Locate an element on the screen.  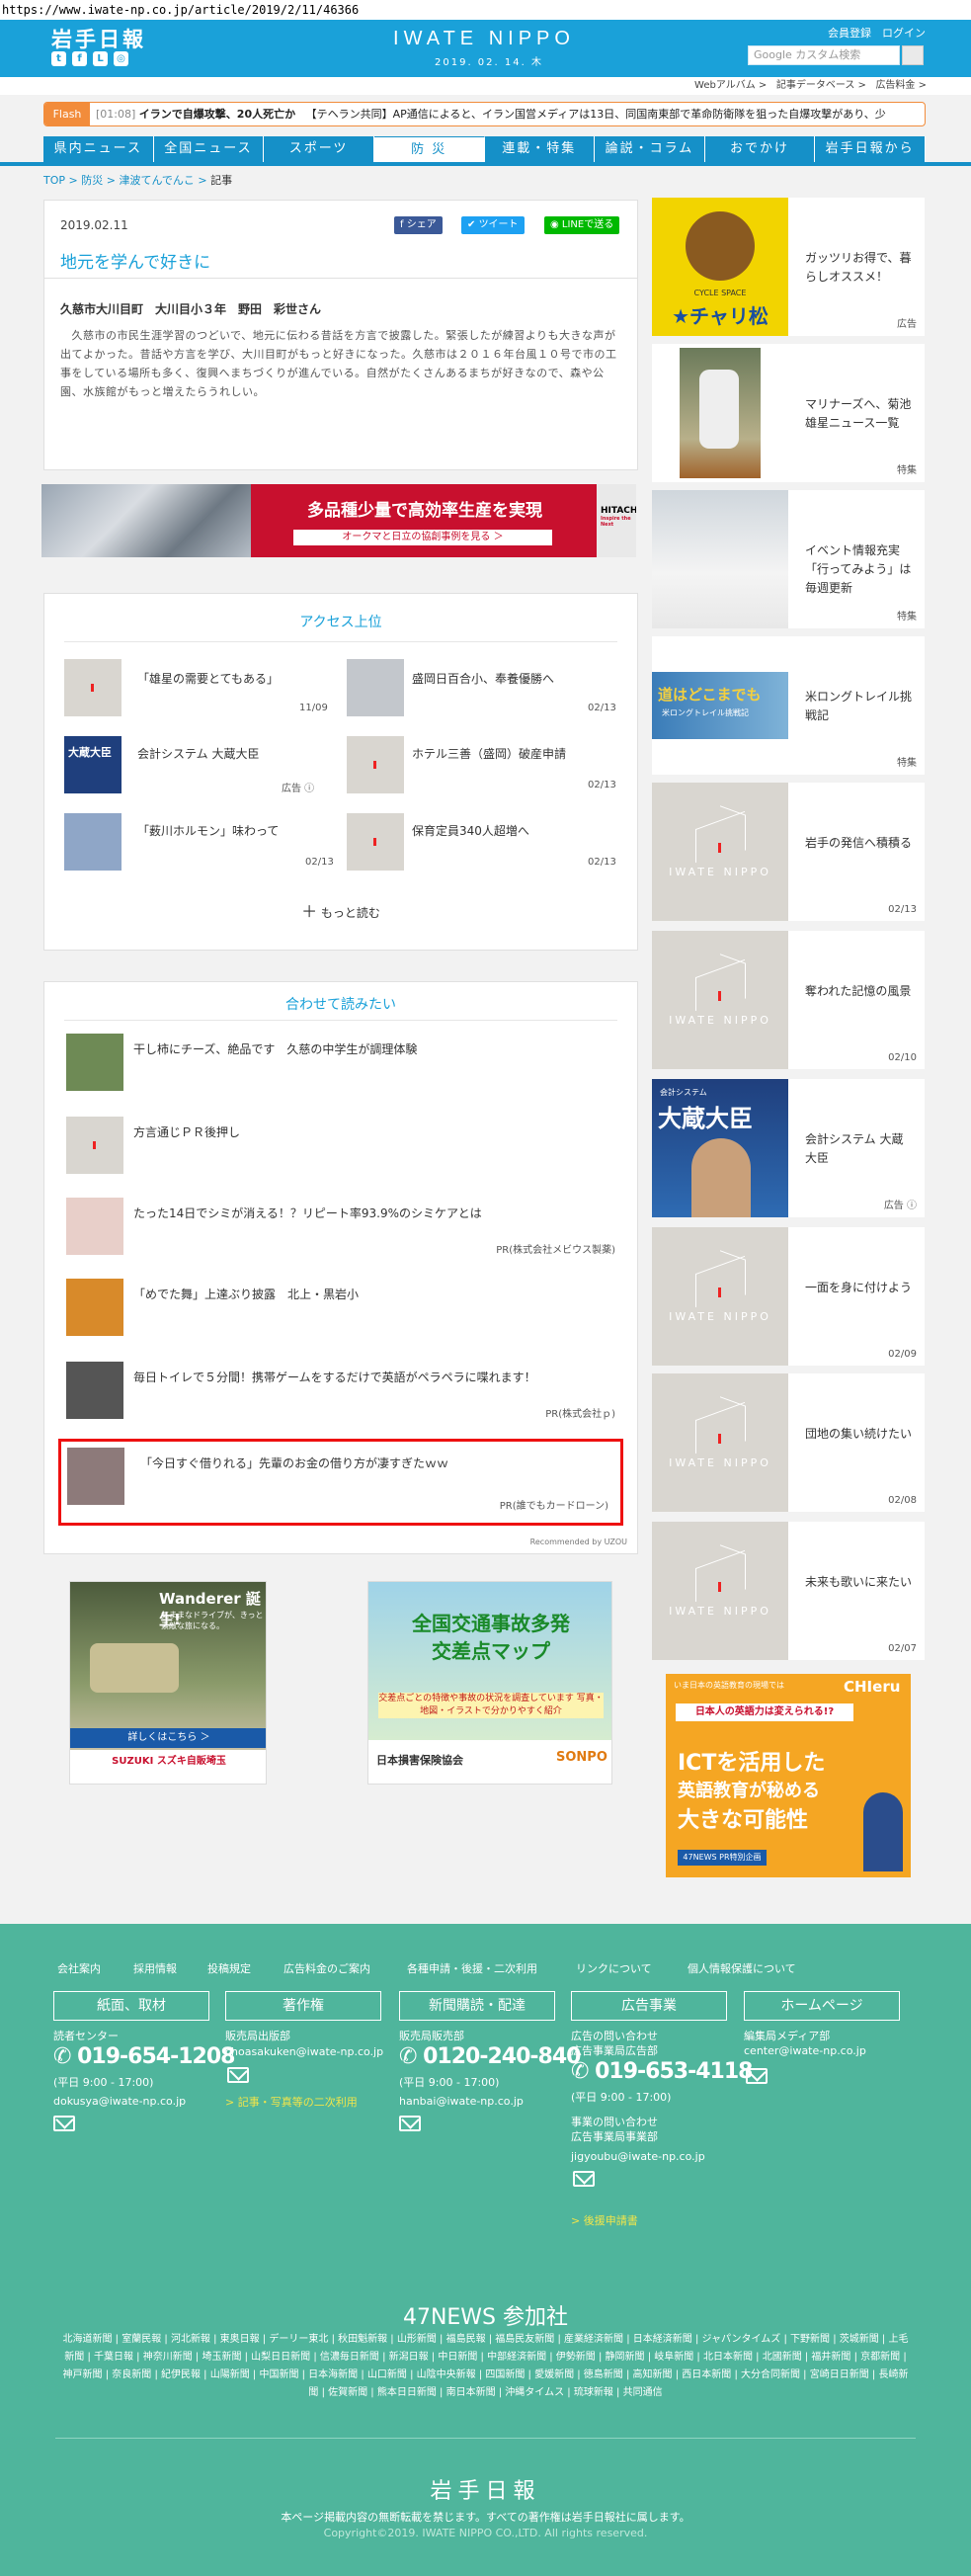
access-item-1: 「雄星の需要とてもある」 is located at coordinates (226, 679).